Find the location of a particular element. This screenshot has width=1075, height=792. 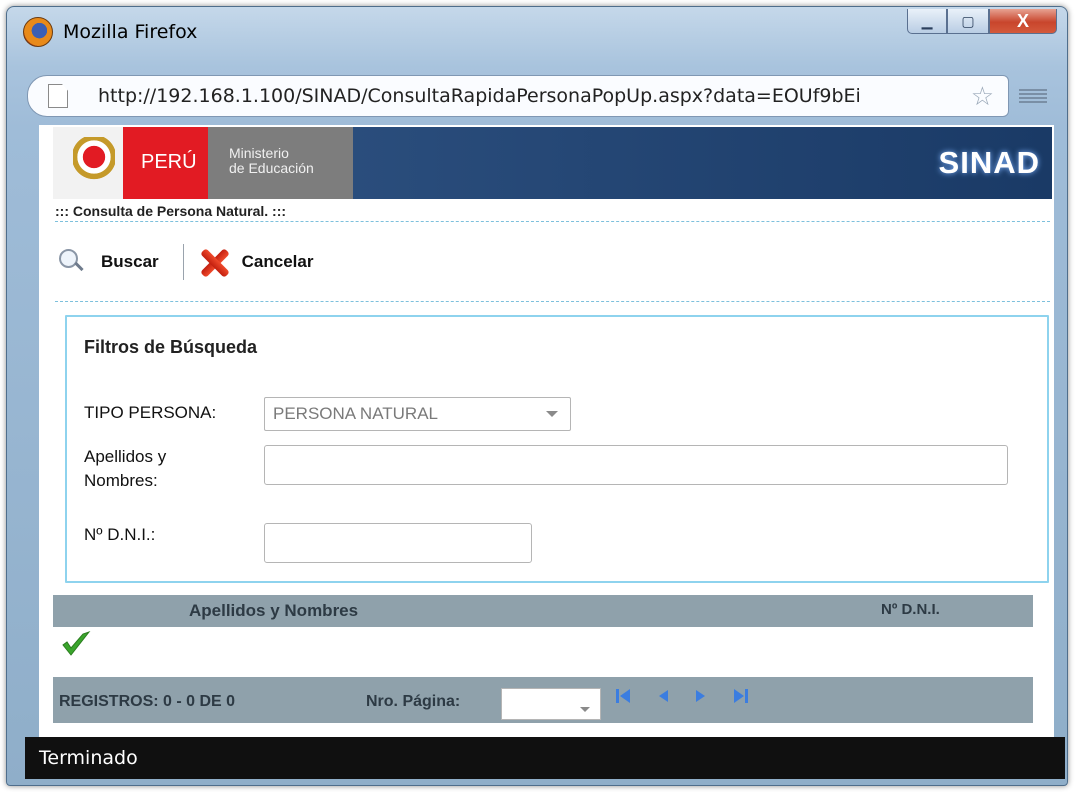

tipo-persona-label: TIPO PERSONA: is located at coordinates (150, 412).